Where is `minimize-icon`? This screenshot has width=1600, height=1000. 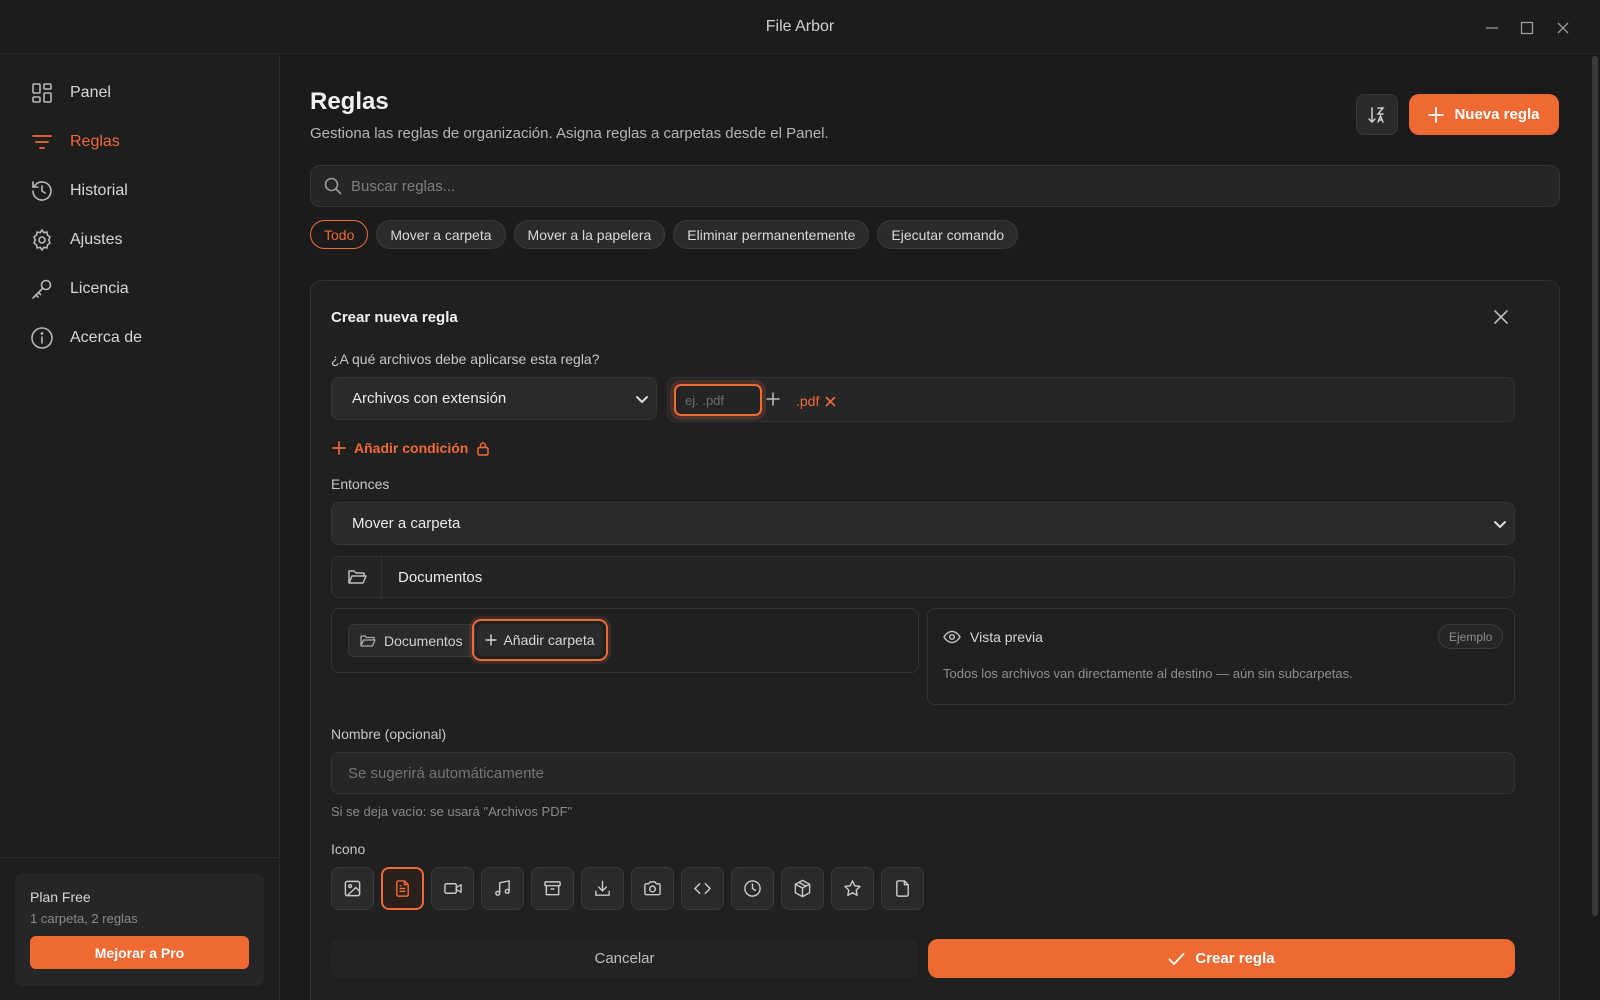
minimize-icon is located at coordinates (1492, 28).